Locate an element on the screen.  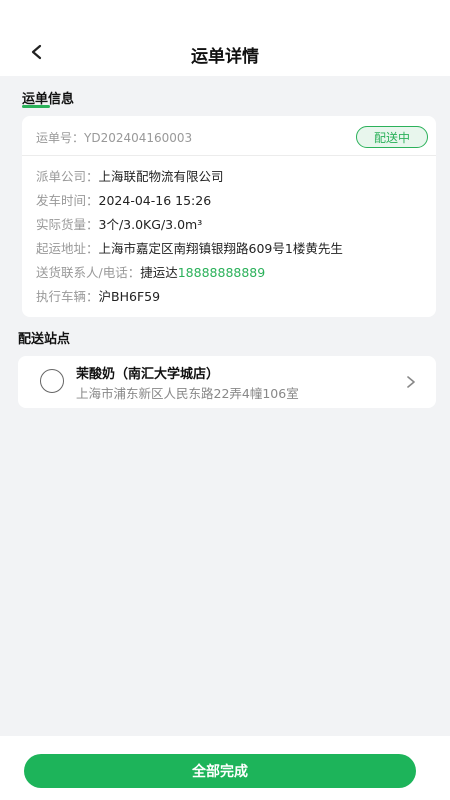
stop-name: 茉酸奶（南汇大学城店） is located at coordinates (148, 374).